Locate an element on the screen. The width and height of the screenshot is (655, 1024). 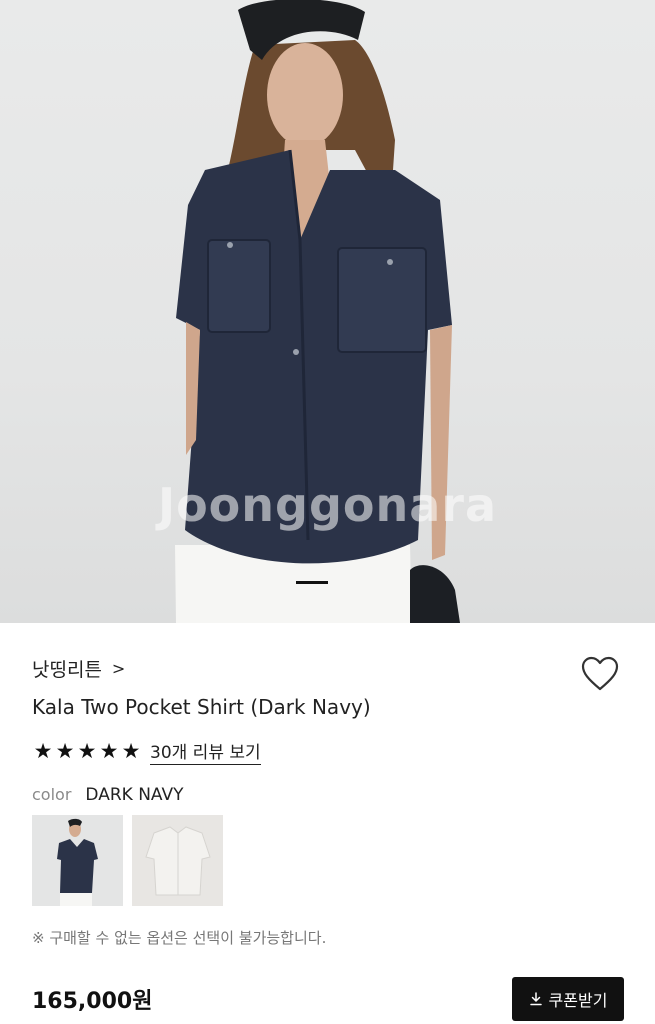
brand-link: 낫띵리튼 > is located at coordinates (78, 668).